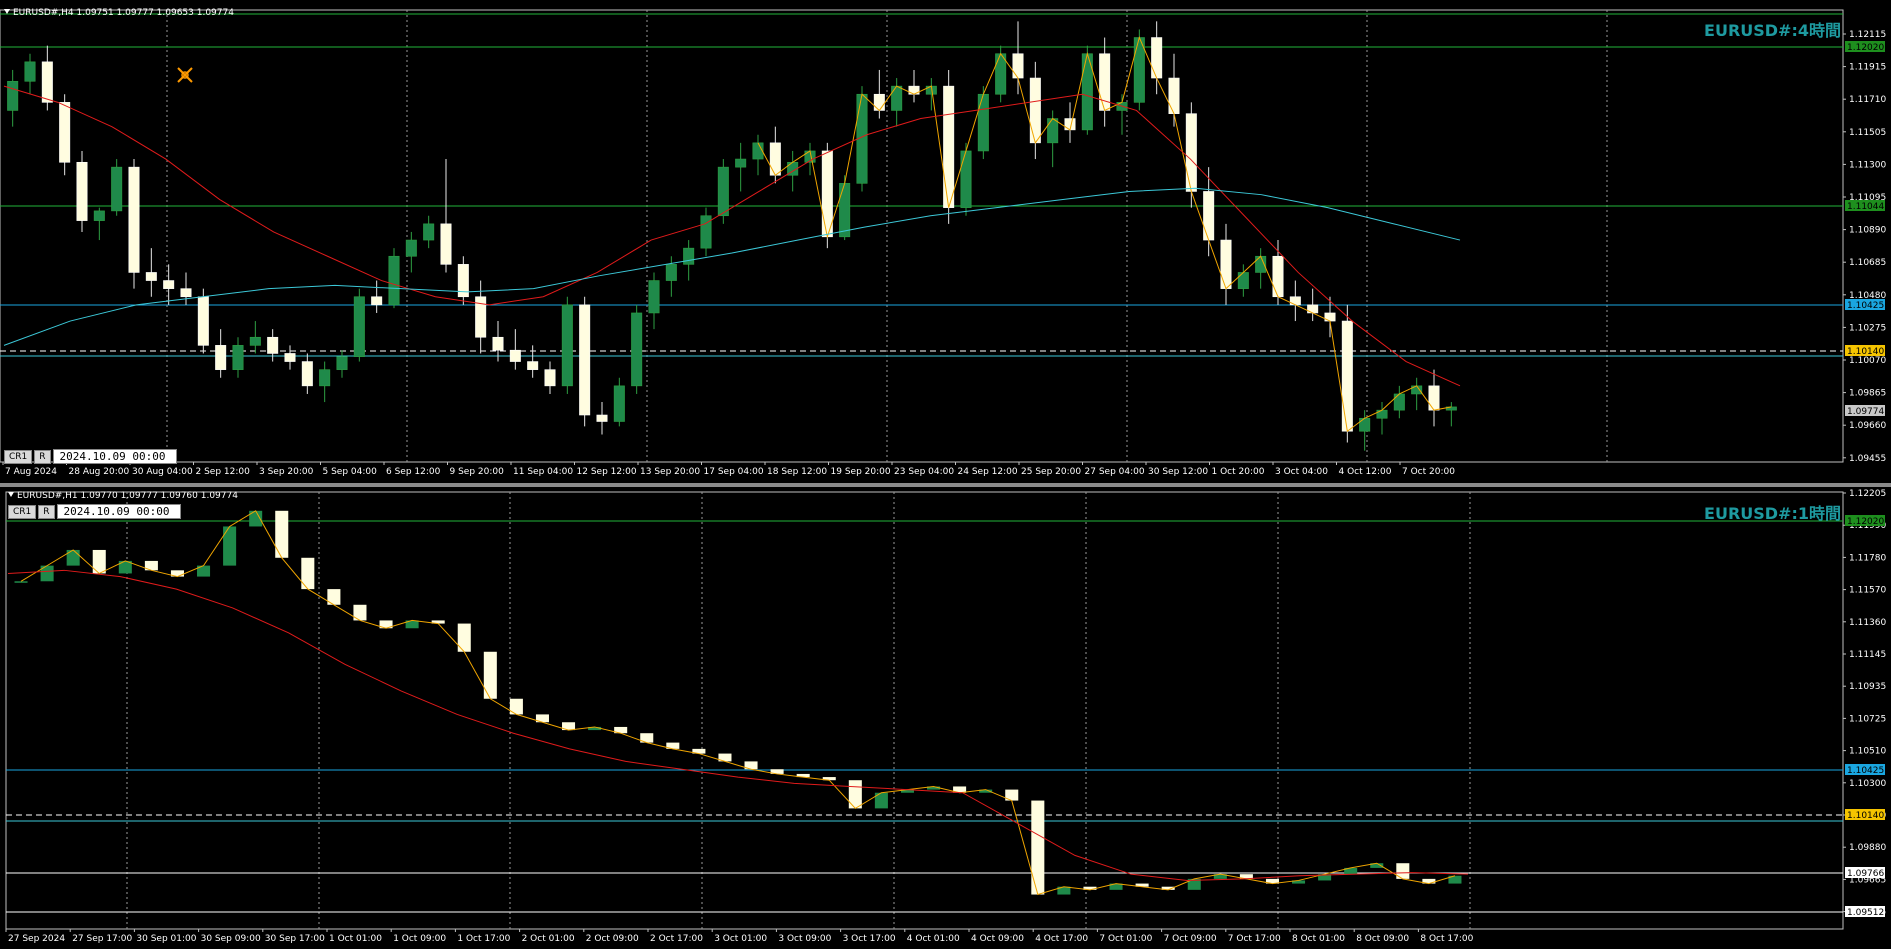  What do you see at coordinates (1254, 939) in the screenshot?
I see `time-tick-label: 7 Oct 17:00` at bounding box center [1254, 939].